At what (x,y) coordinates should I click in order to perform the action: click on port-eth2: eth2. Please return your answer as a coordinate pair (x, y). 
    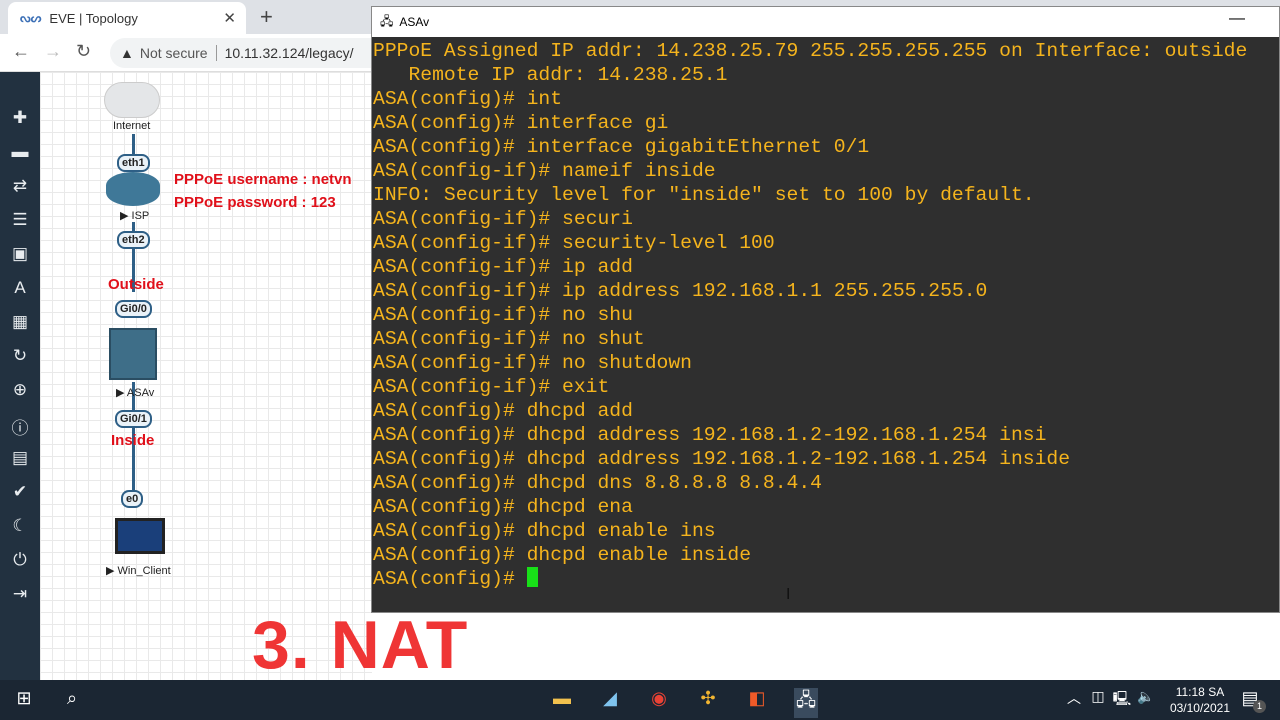
    Looking at the image, I should click on (133, 240).